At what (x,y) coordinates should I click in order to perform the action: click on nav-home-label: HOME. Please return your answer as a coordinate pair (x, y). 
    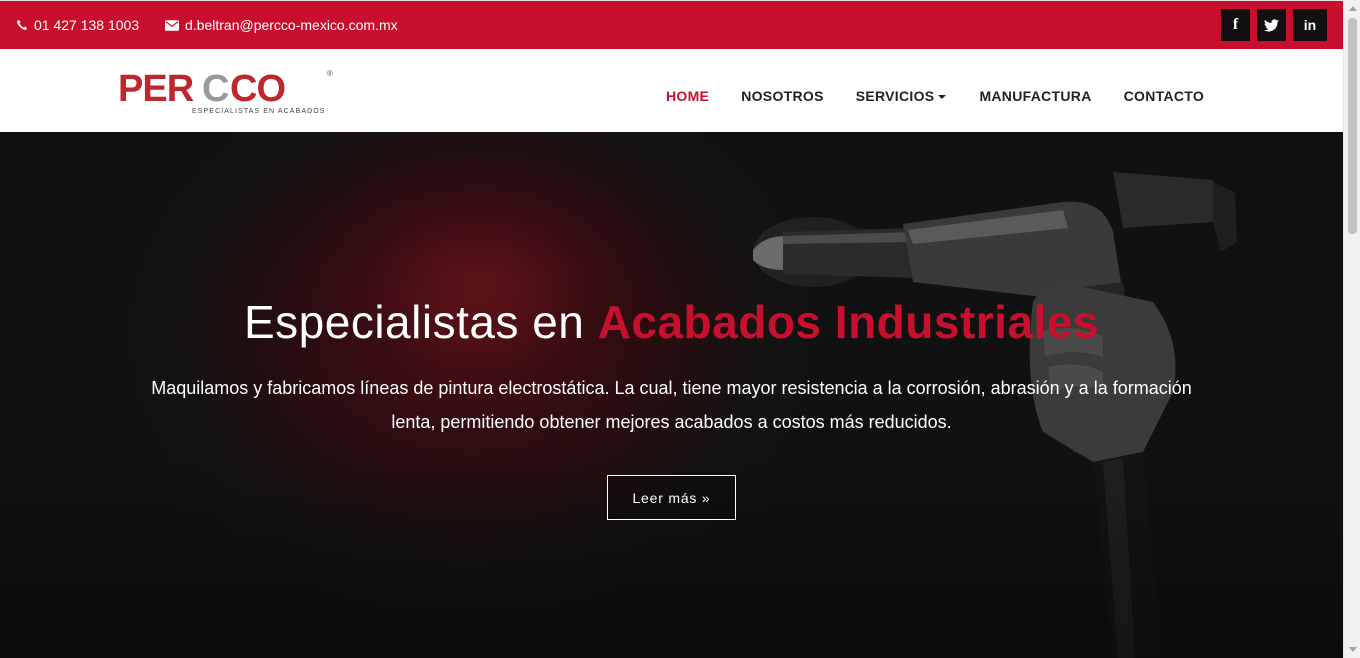
    Looking at the image, I should click on (688, 96).